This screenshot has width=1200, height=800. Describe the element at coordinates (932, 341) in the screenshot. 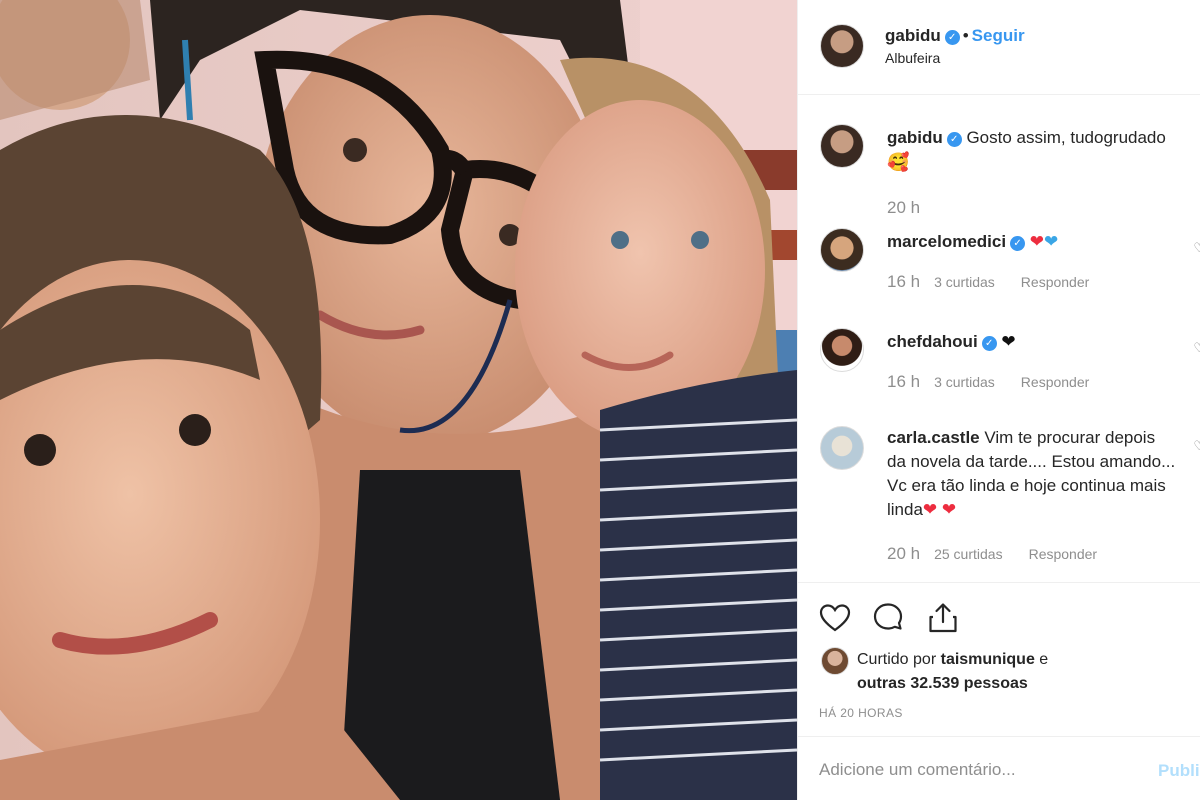

I see `comment-username: chefdahoui` at that location.